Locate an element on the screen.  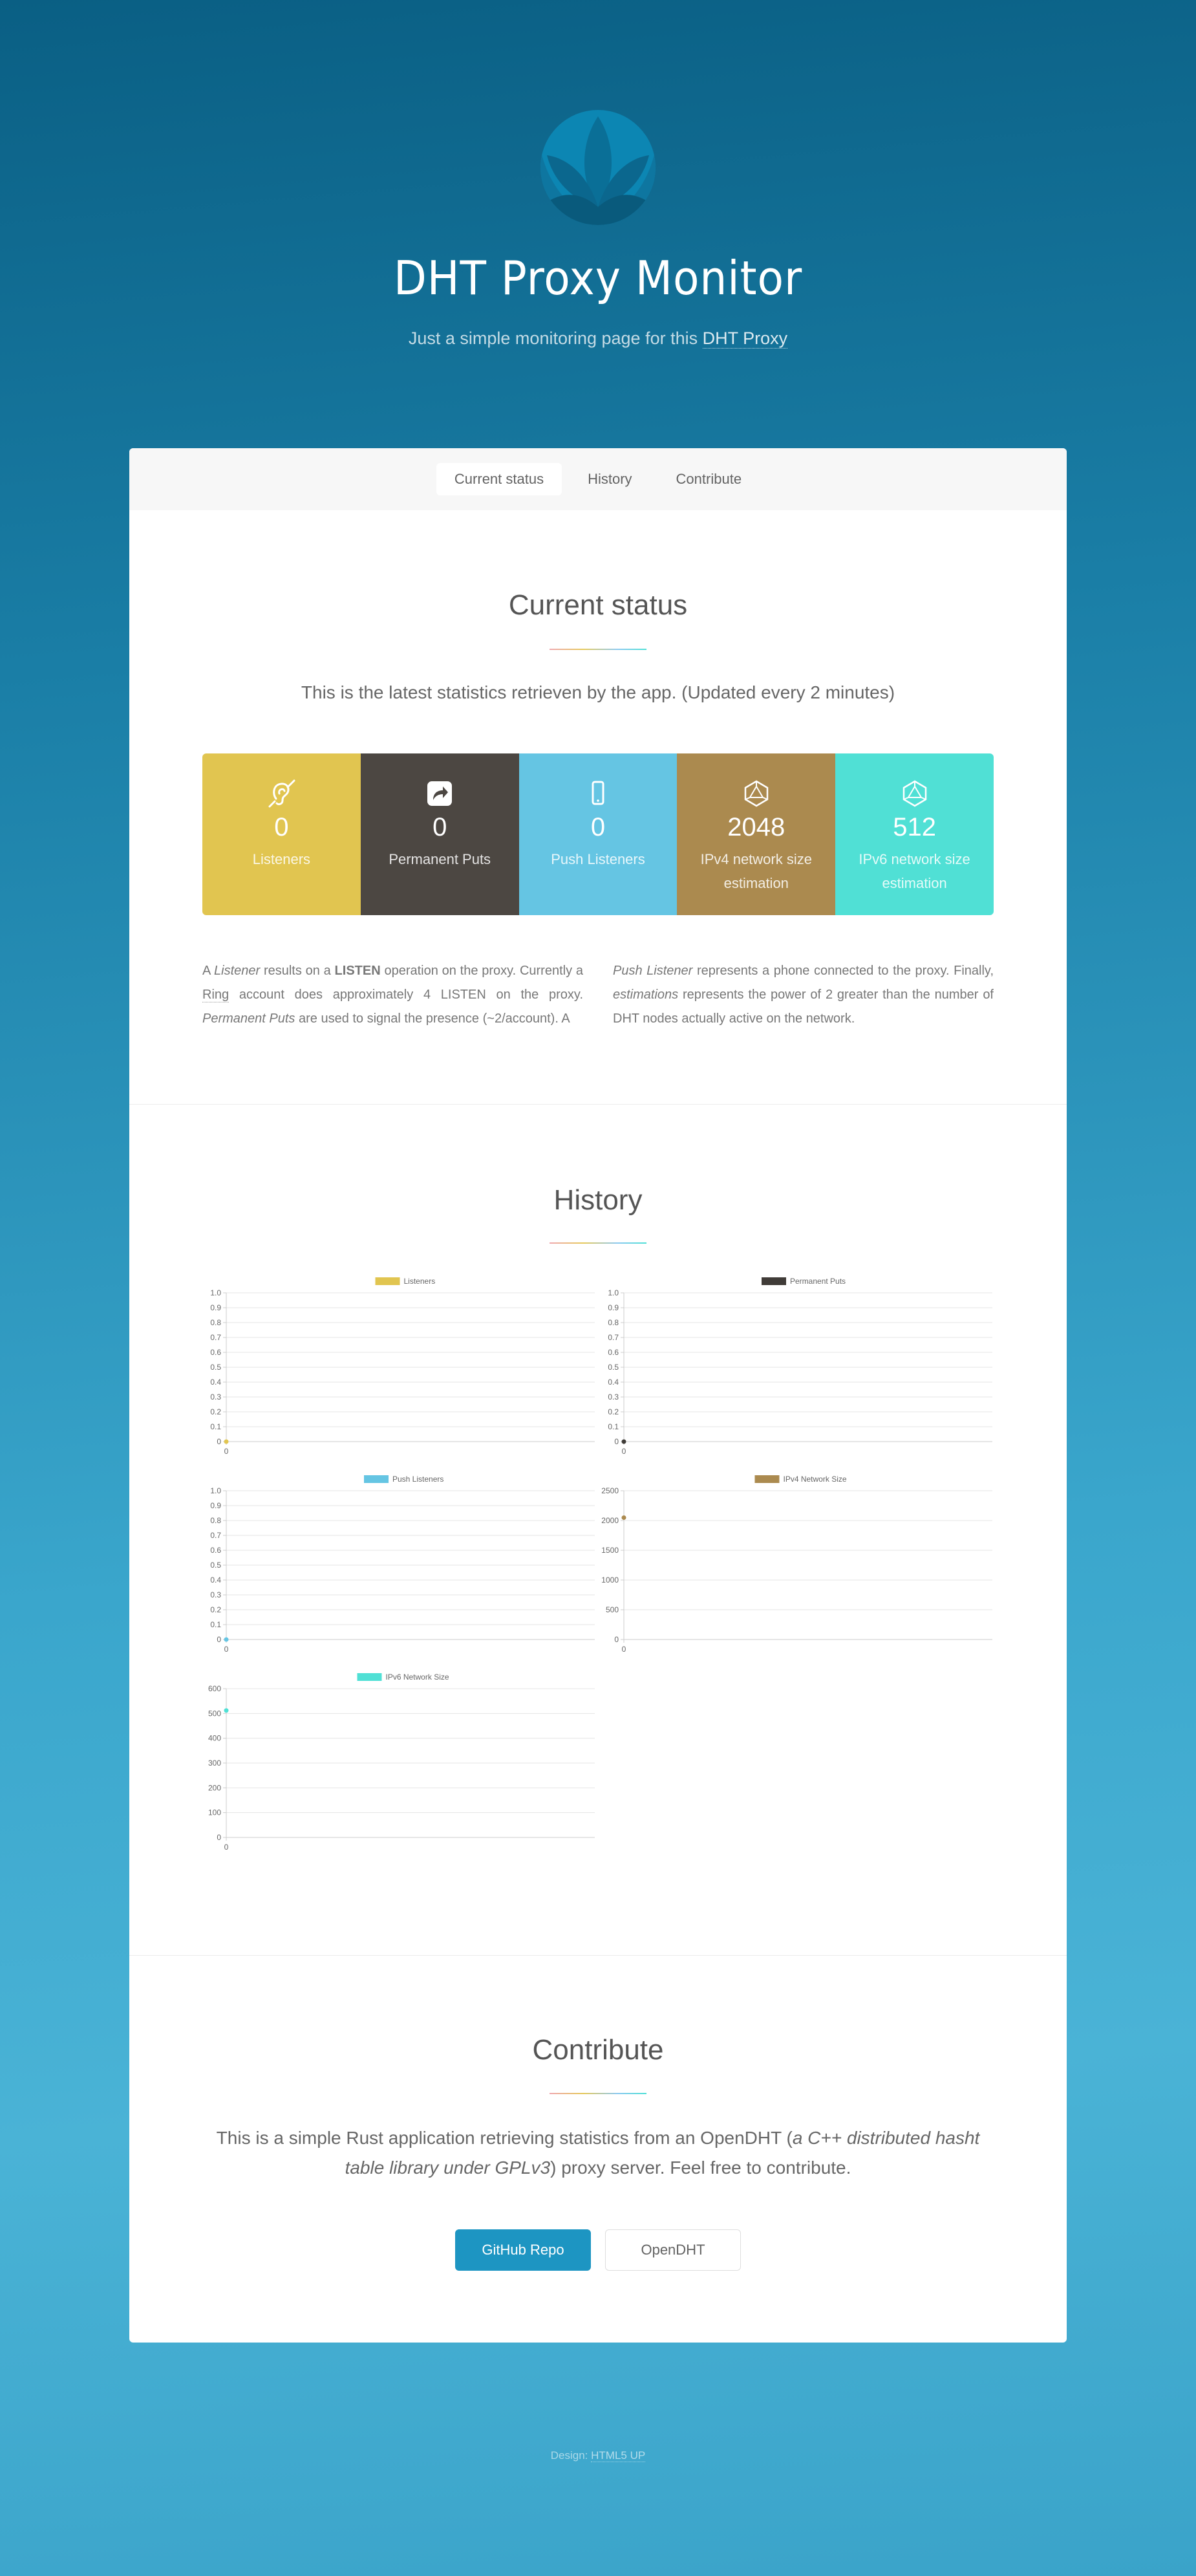
nav-history: History is located at coordinates (610, 479).